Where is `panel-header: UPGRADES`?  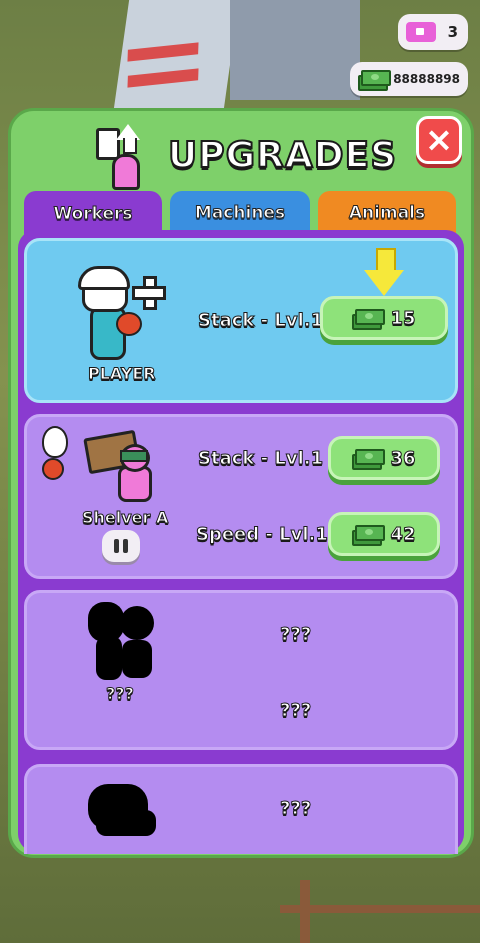
panel-header: UPGRADES is located at coordinates (245, 155).